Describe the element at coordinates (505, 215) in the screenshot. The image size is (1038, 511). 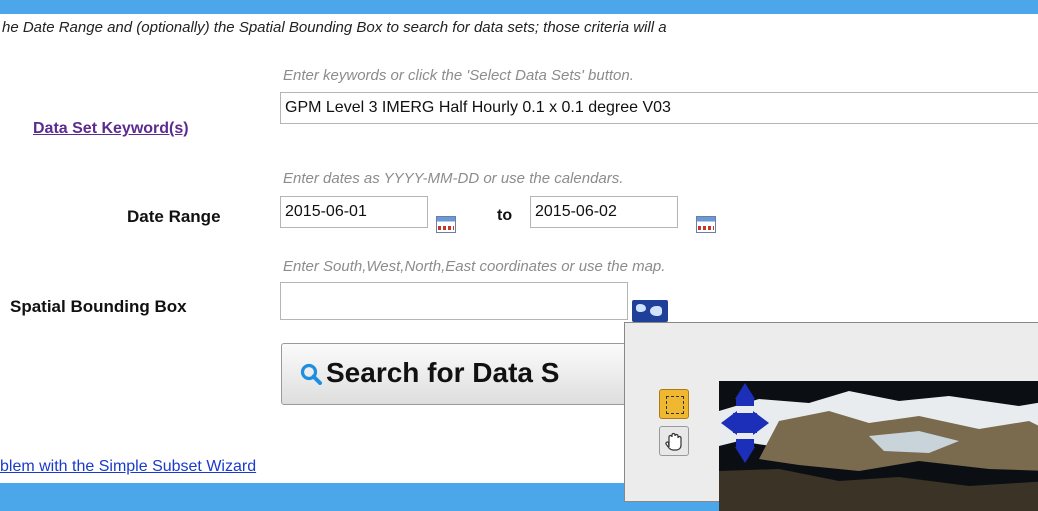
I see `to-label: to` at that location.